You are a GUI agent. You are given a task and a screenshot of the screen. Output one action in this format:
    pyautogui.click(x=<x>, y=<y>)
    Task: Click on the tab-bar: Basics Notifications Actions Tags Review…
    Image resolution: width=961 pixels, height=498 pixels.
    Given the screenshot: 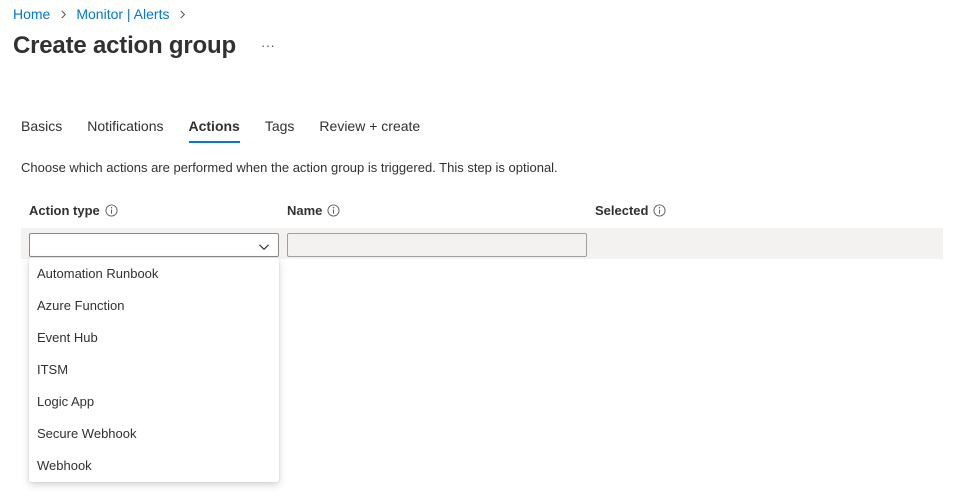 What is the action you would take?
    pyautogui.click(x=233, y=130)
    